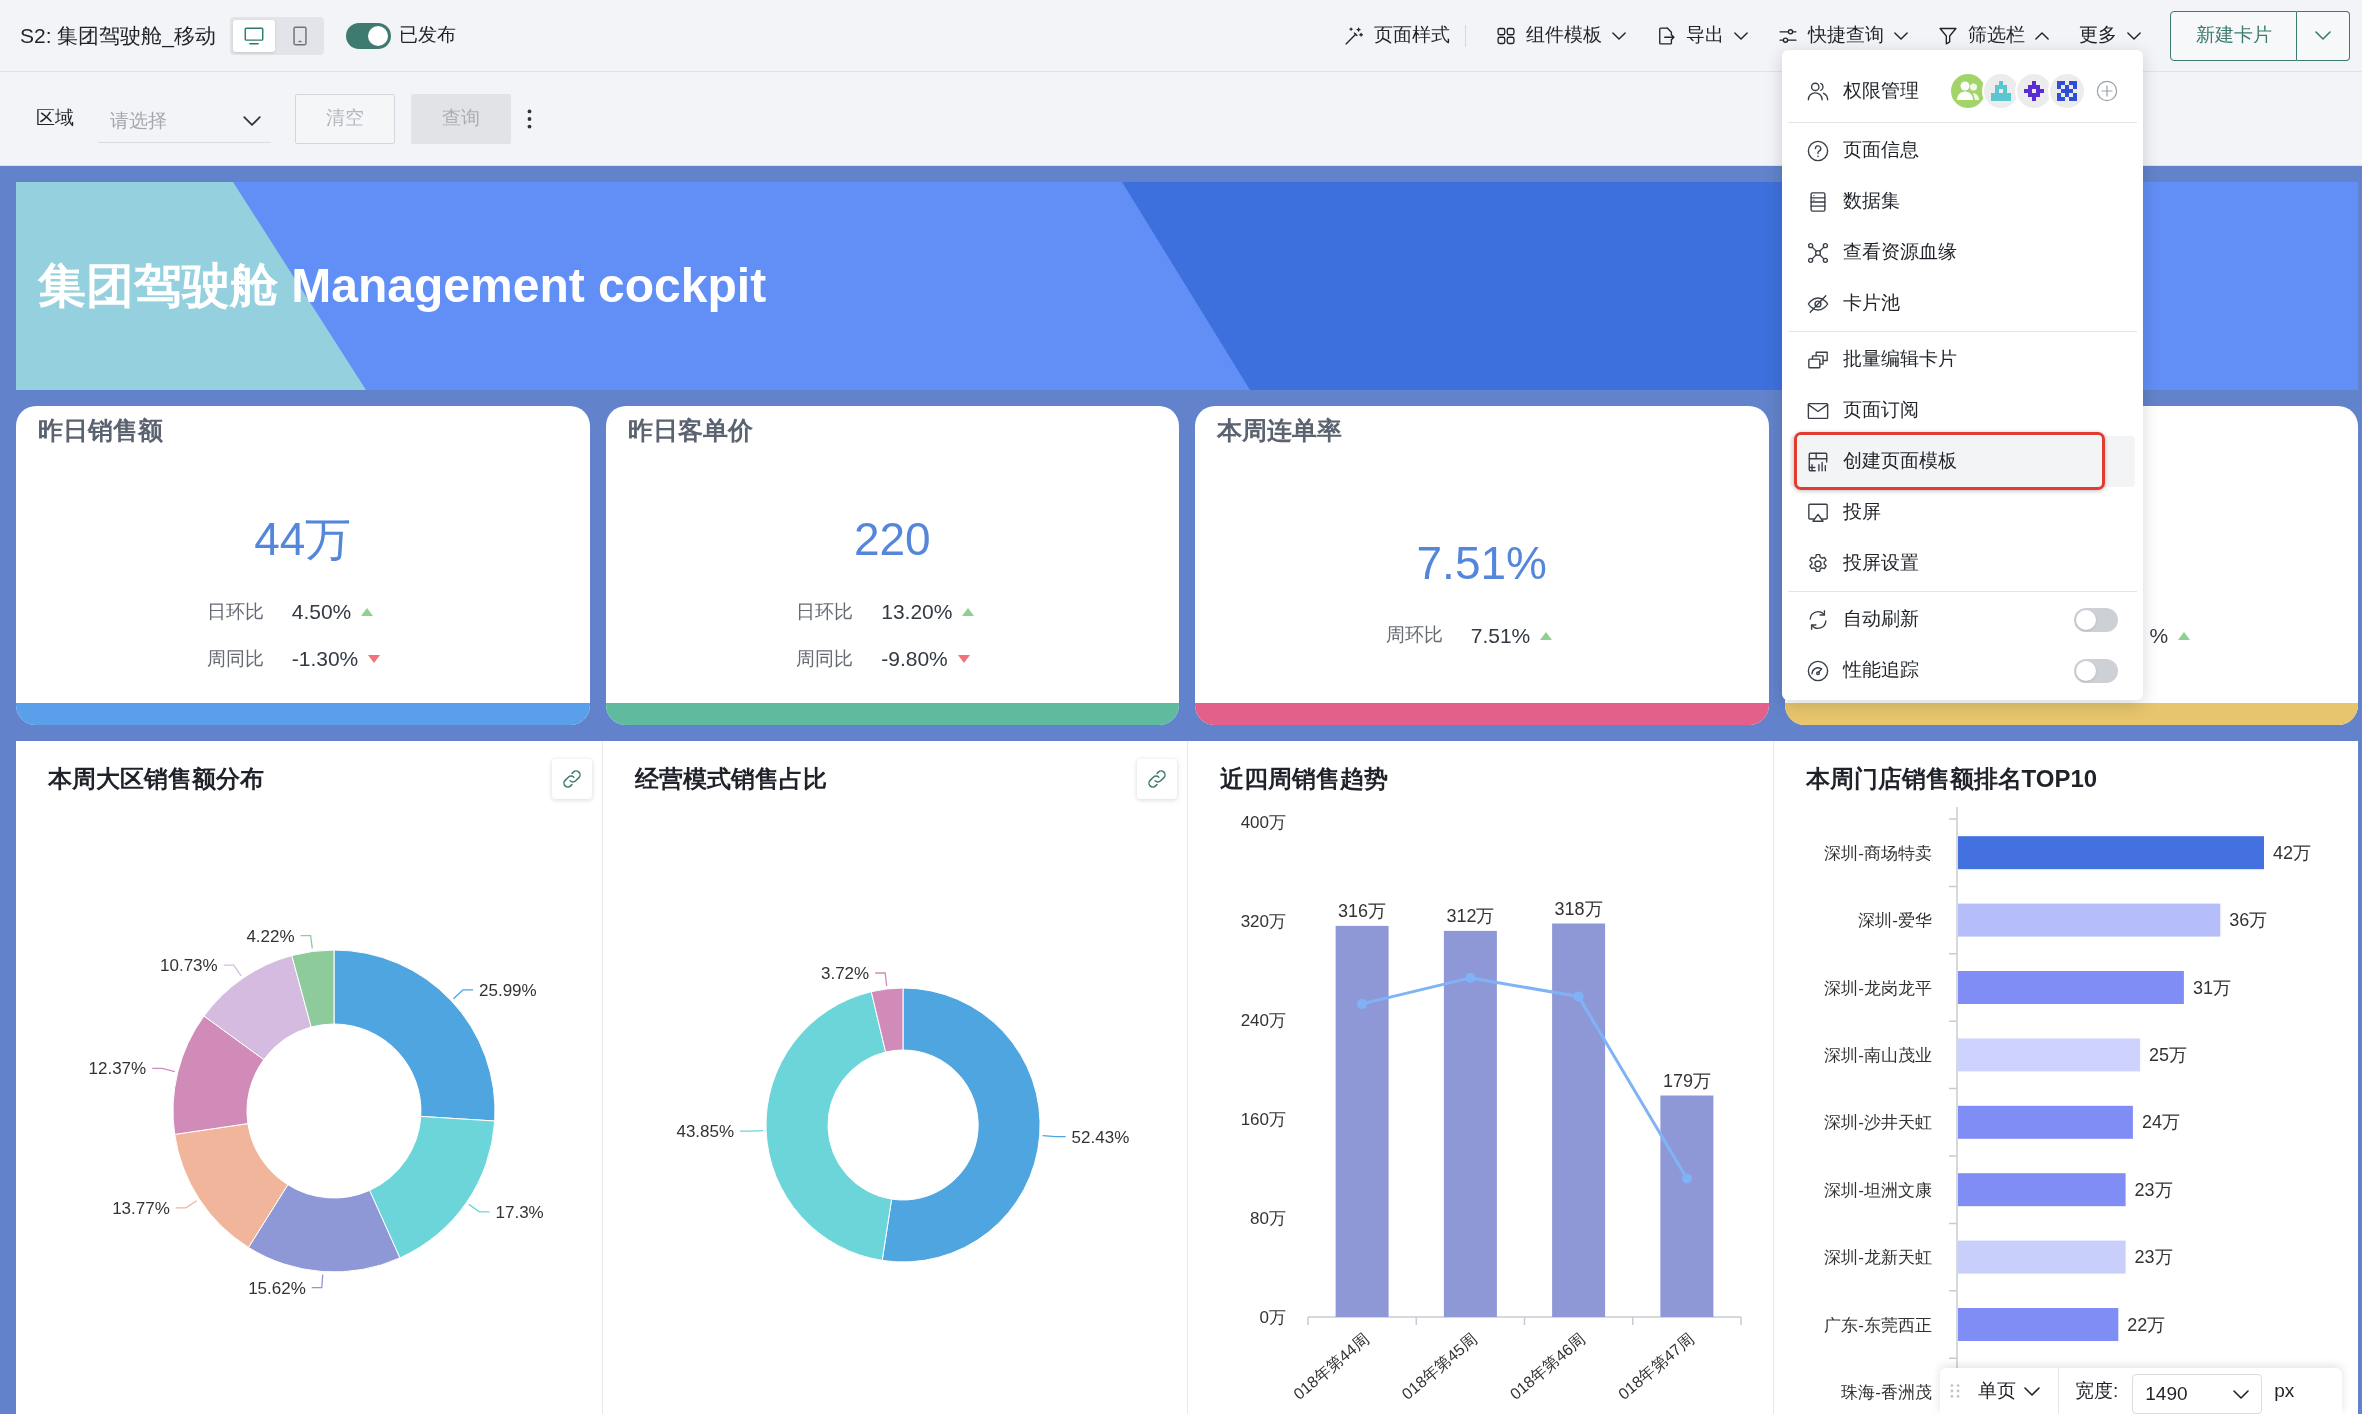 The image size is (2362, 1414). Describe the element at coordinates (2233, 35) in the screenshot. I see `new-card-button: 新建卡片` at that location.